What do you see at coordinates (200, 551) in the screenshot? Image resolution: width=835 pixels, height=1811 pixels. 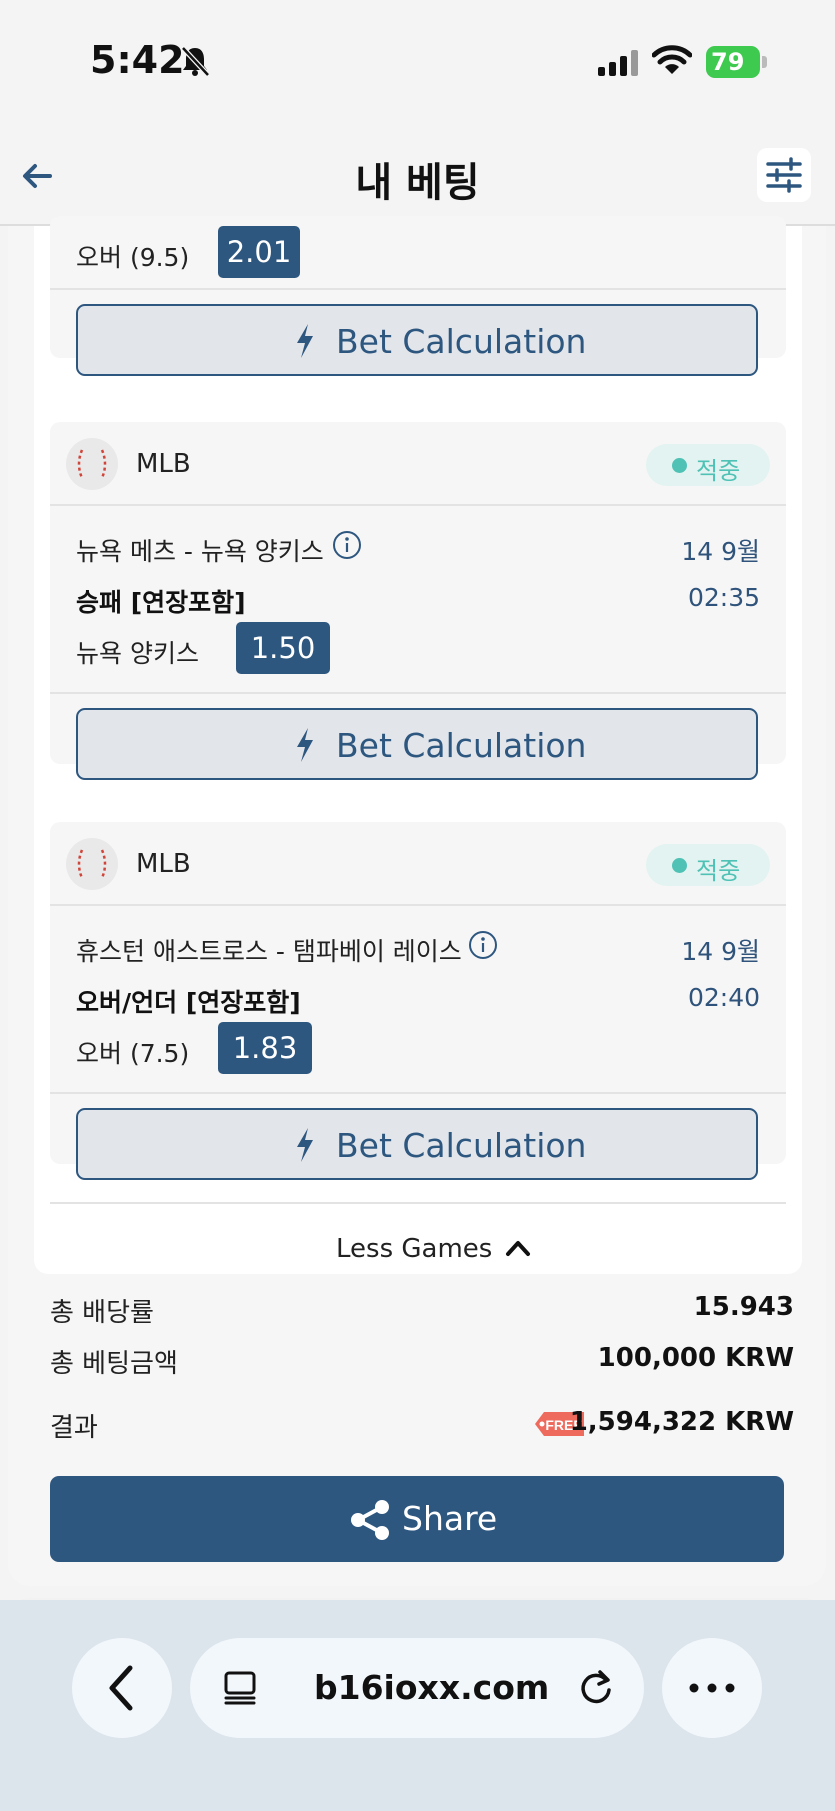 I see `matchup-teams: 뉴욕 메츠 - 뉴욕 양키스` at bounding box center [200, 551].